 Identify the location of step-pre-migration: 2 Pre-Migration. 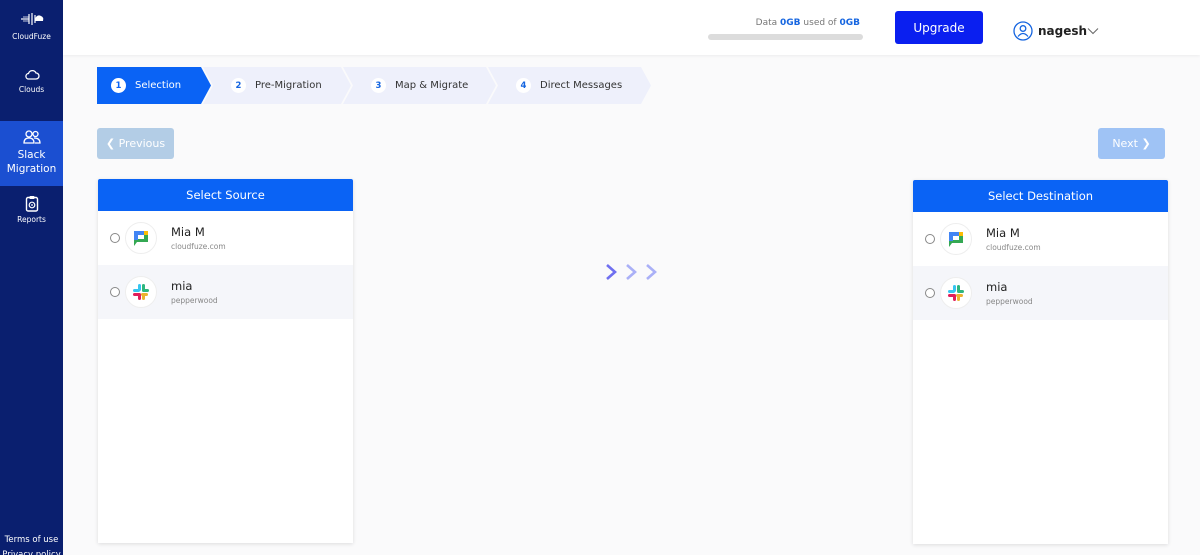
(277, 85).